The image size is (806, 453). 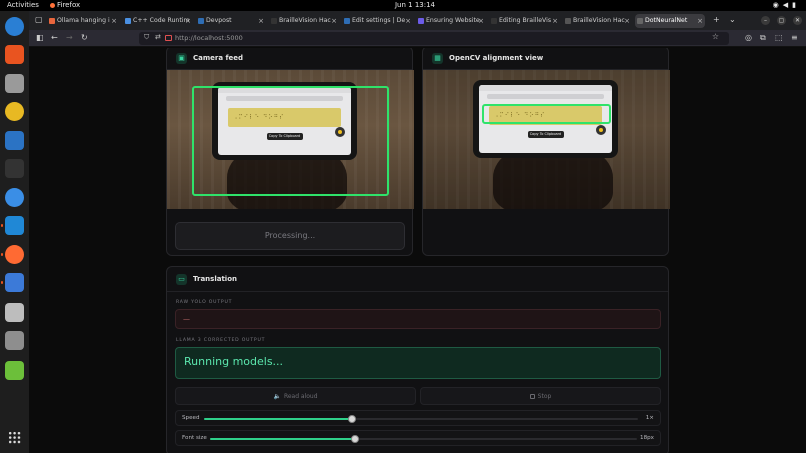 What do you see at coordinates (191, 418) in the screenshot?
I see `speed-label: Speed` at bounding box center [191, 418].